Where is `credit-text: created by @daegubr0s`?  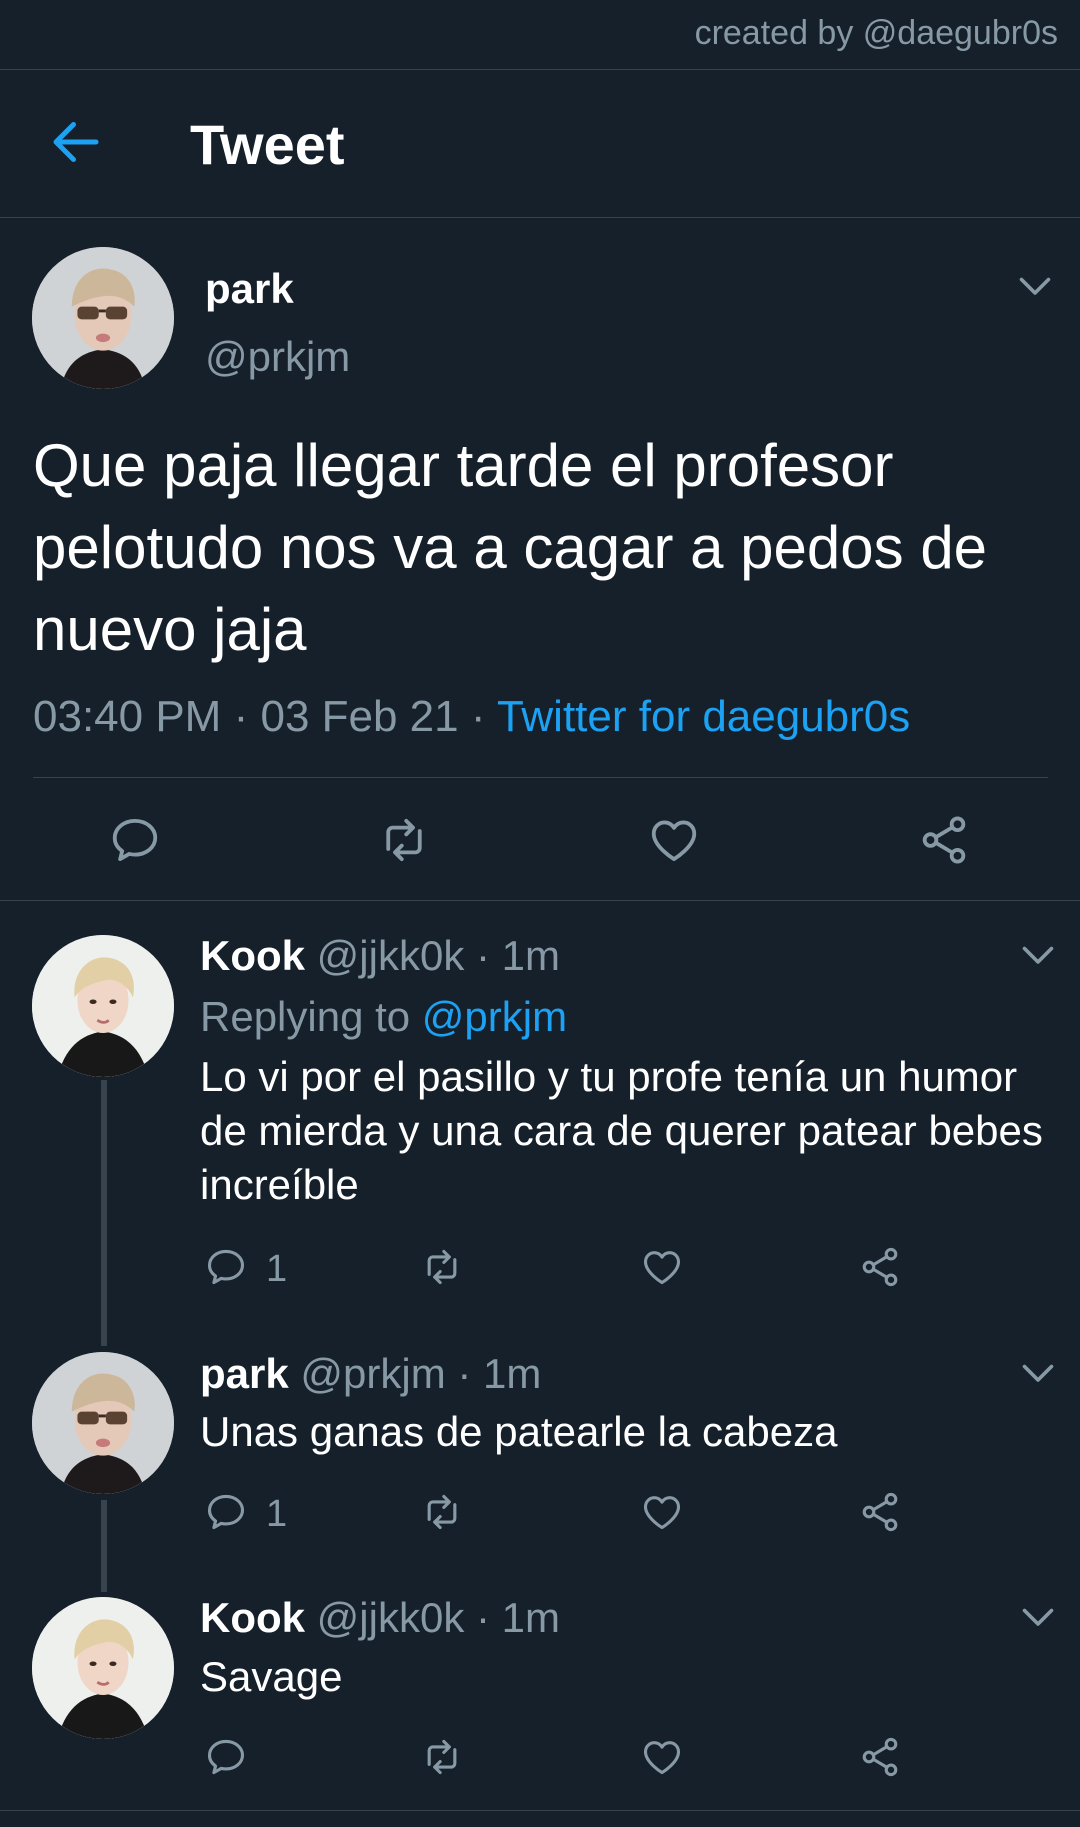
credit-text: created by @daegubr0s is located at coordinates (876, 33).